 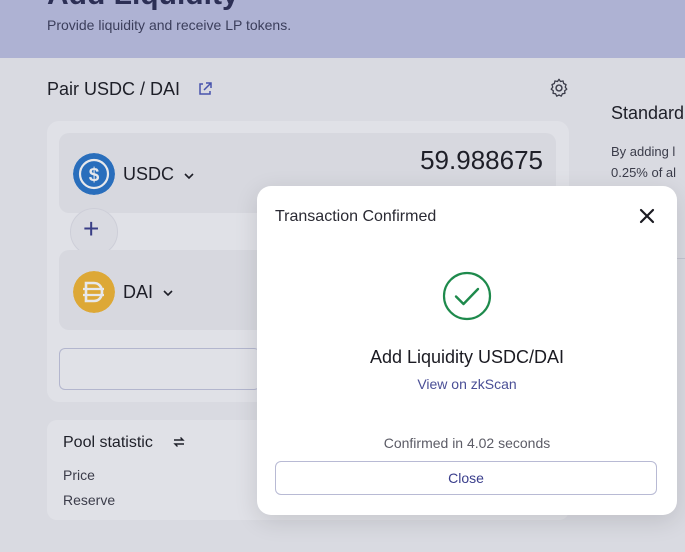 What do you see at coordinates (467, 384) in the screenshot?
I see `view-on-zkscan-link: View on zkScan` at bounding box center [467, 384].